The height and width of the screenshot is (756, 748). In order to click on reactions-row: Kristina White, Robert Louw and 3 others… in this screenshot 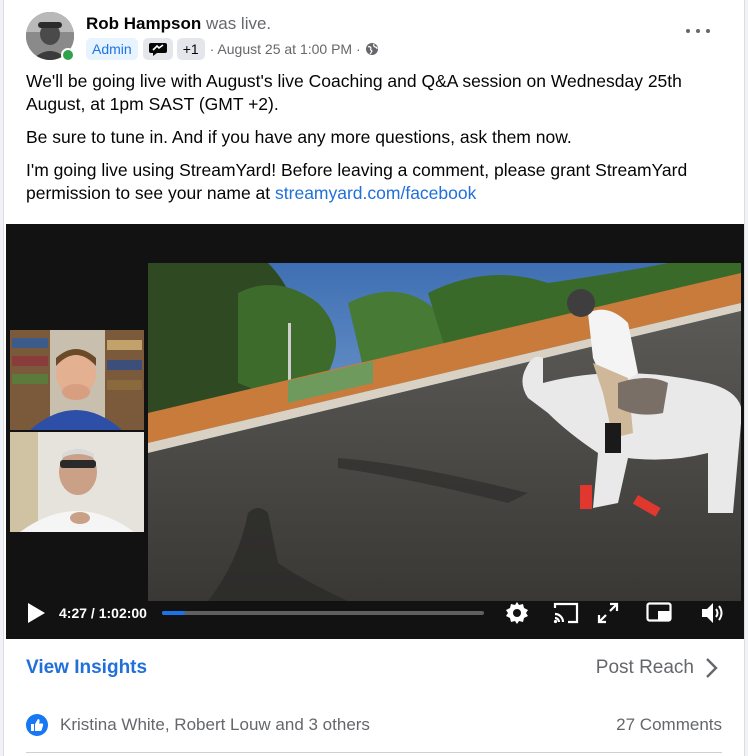, I will do `click(374, 726)`.